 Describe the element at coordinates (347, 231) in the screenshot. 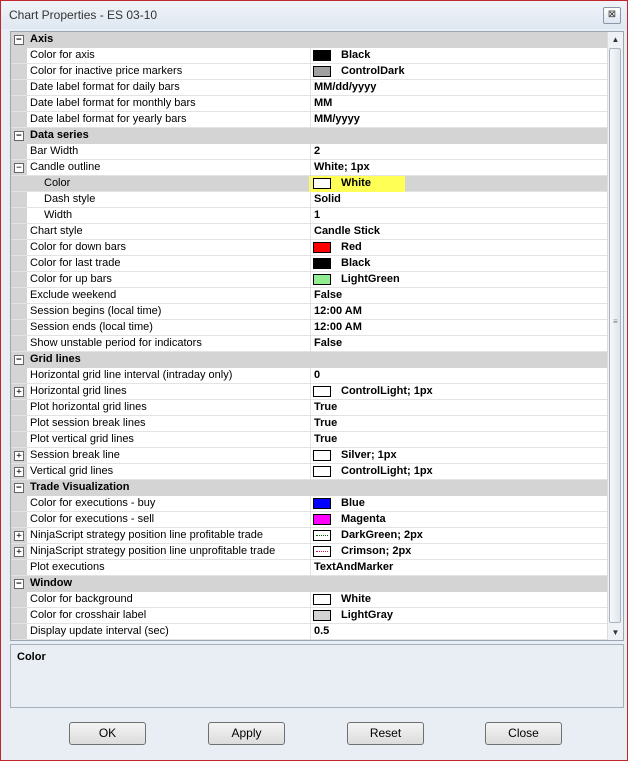

I see `property-value: Candle Stick` at that location.